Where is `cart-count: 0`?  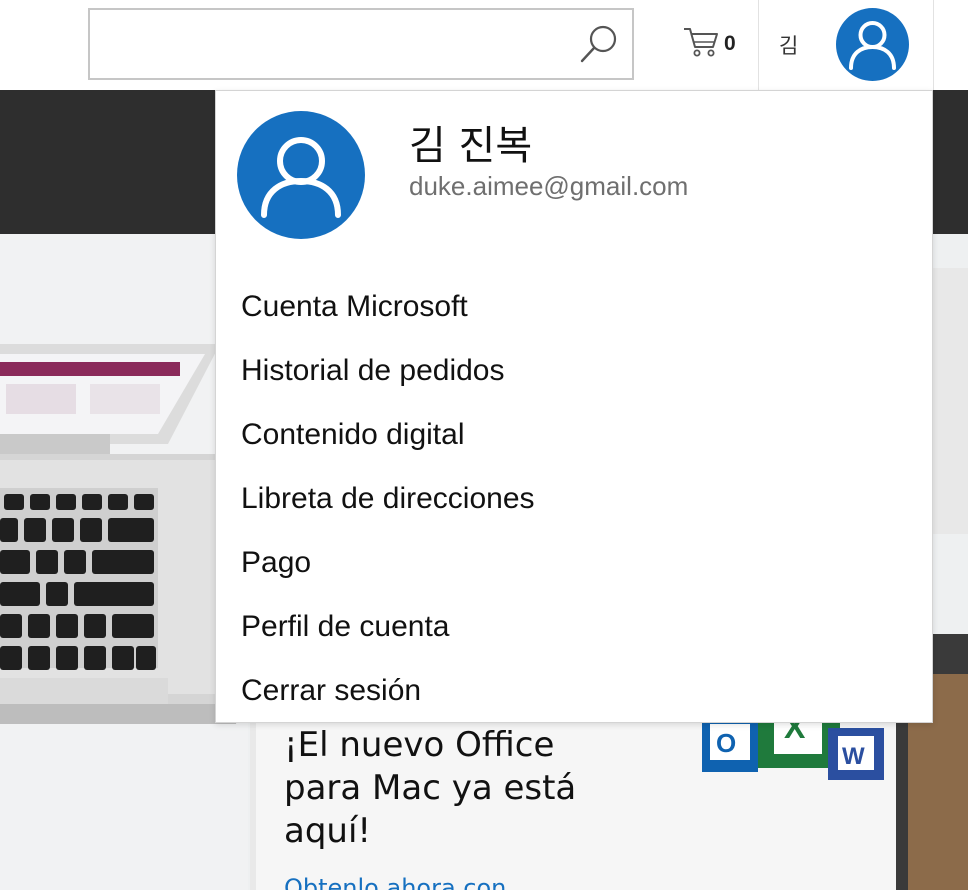 cart-count: 0 is located at coordinates (730, 43).